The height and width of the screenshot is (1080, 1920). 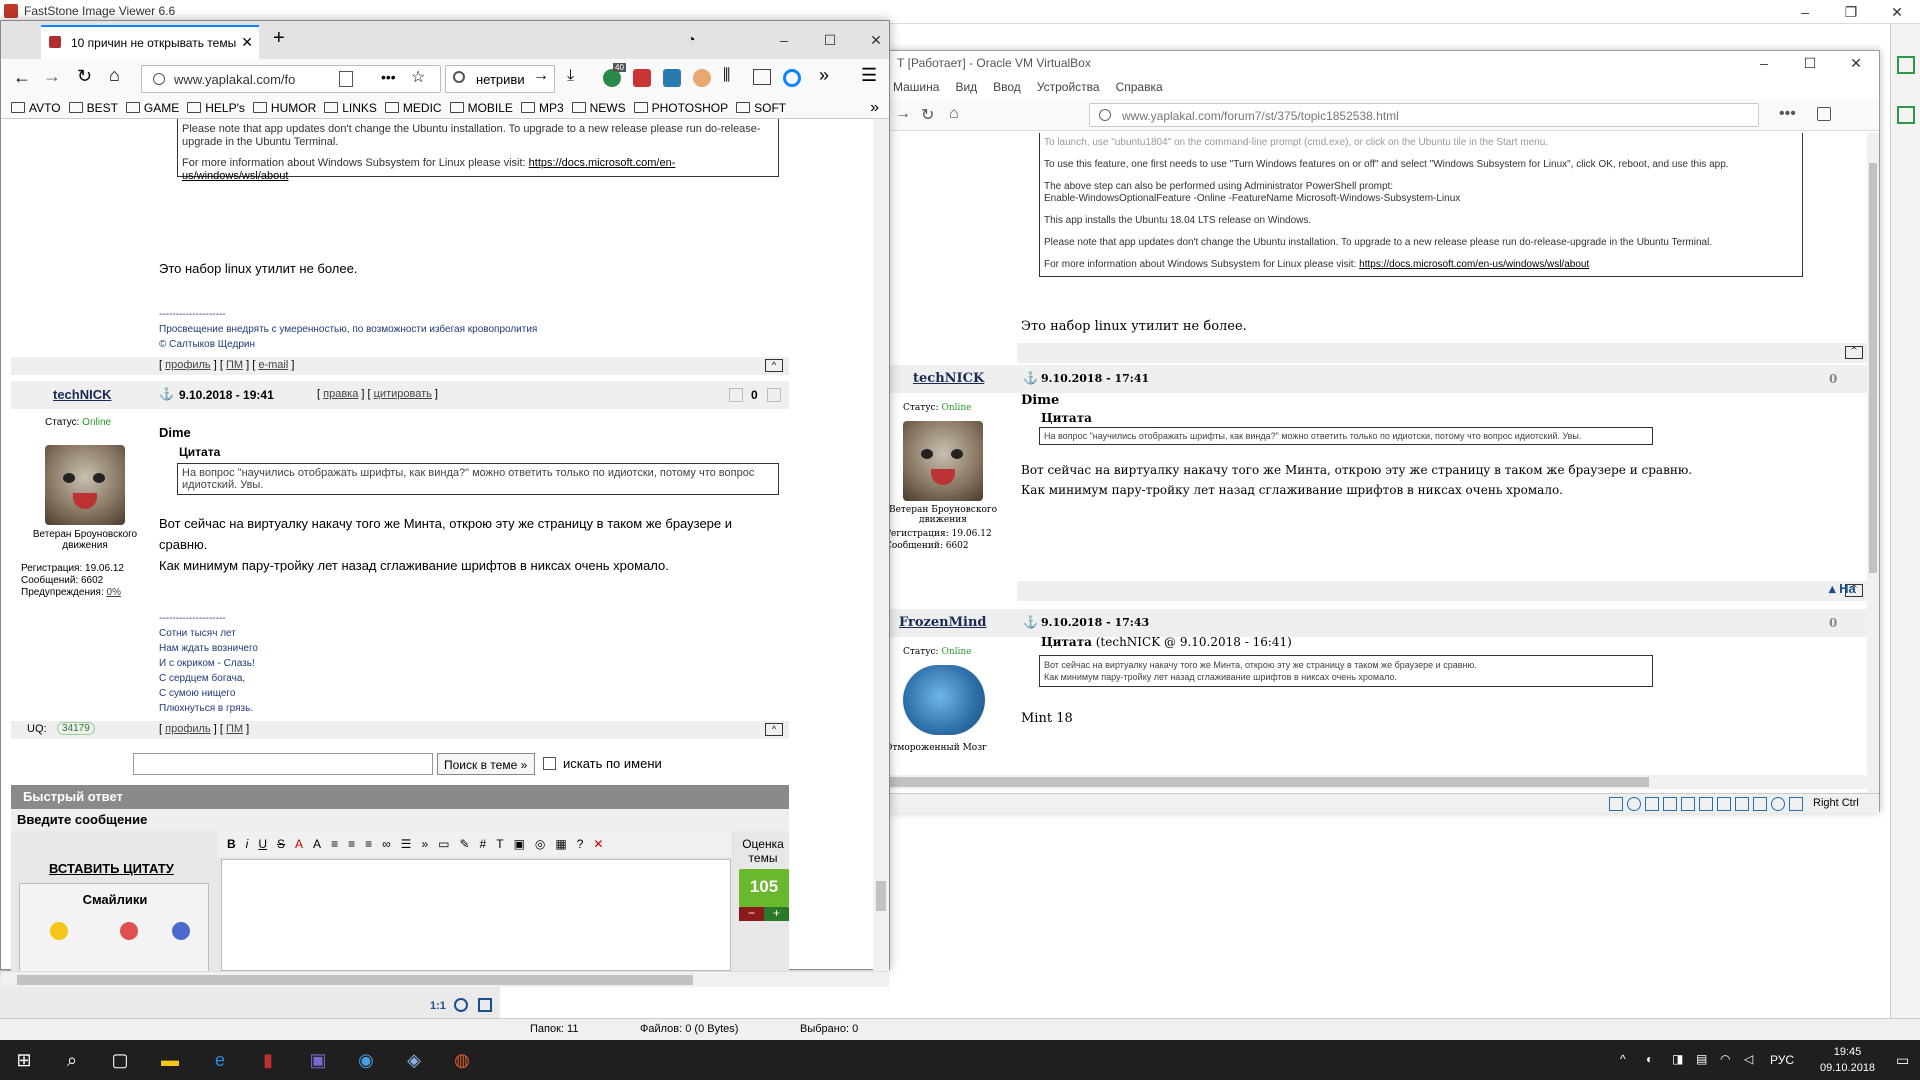 What do you see at coordinates (461, 1005) in the screenshot?
I see `zoom-fit-icon` at bounding box center [461, 1005].